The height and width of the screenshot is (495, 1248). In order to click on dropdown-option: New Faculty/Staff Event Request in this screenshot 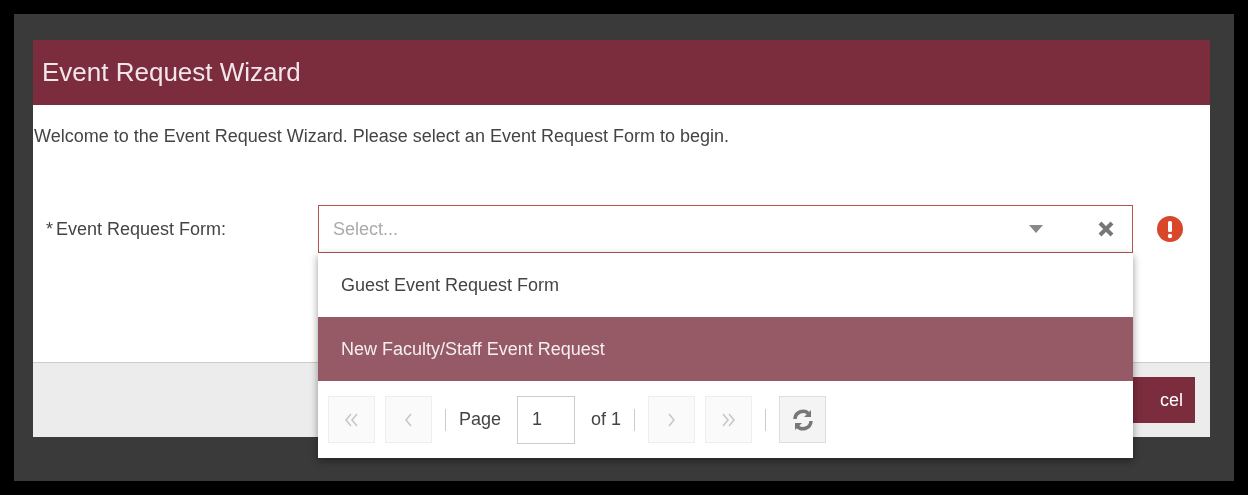, I will do `click(725, 349)`.